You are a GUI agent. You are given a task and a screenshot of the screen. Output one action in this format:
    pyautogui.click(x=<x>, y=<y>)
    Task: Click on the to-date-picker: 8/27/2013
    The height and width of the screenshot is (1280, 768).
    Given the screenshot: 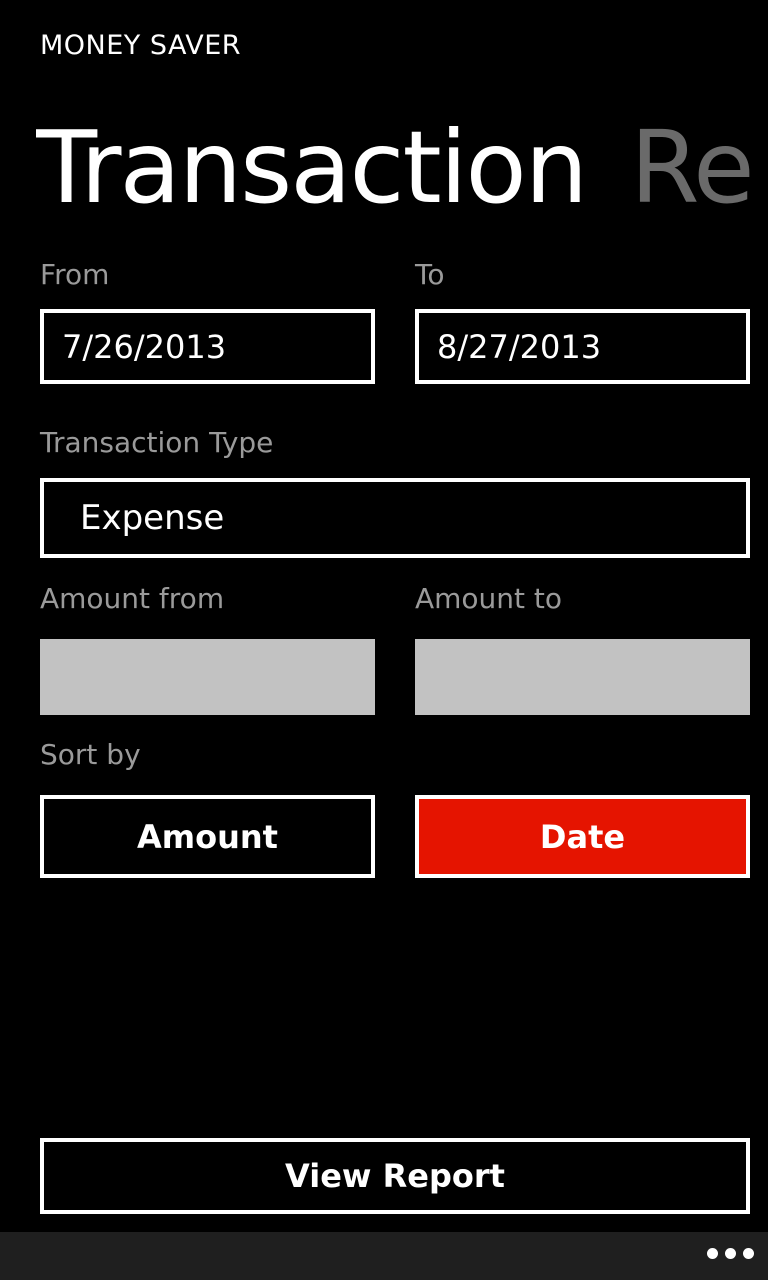 What is the action you would take?
    pyautogui.click(x=582, y=346)
    